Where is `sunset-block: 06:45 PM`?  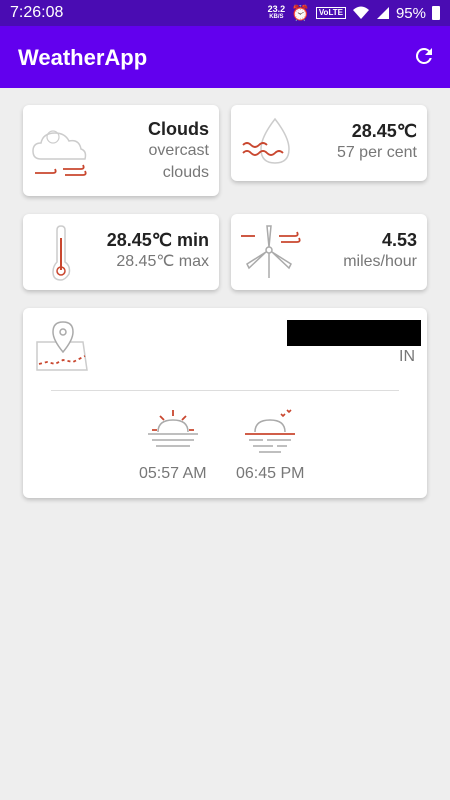
sunset-block: 06:45 PM is located at coordinates (270, 445).